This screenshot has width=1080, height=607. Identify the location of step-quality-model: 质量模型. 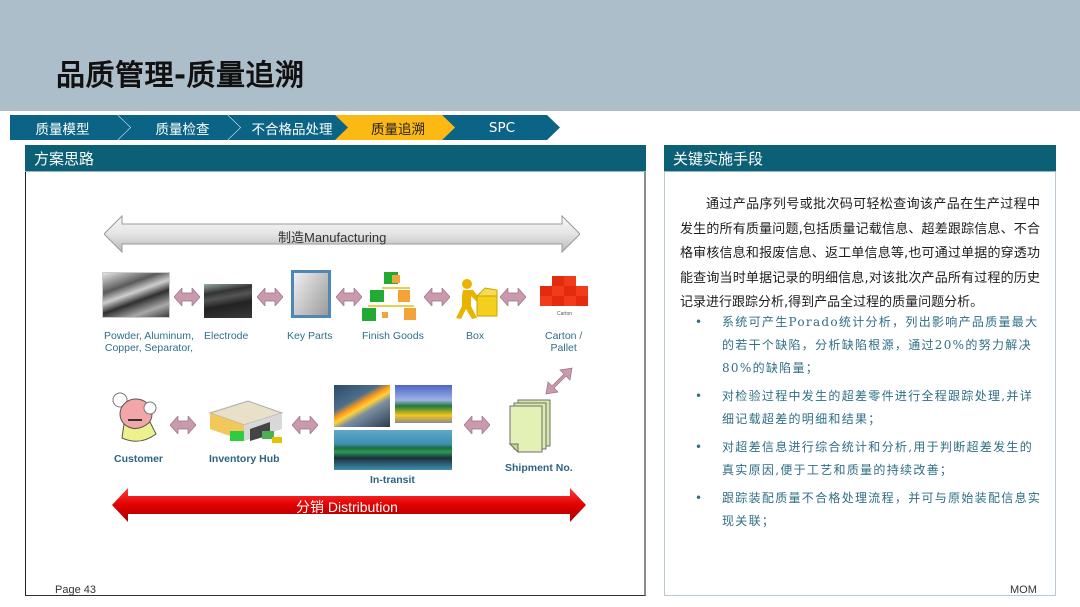
(71, 127).